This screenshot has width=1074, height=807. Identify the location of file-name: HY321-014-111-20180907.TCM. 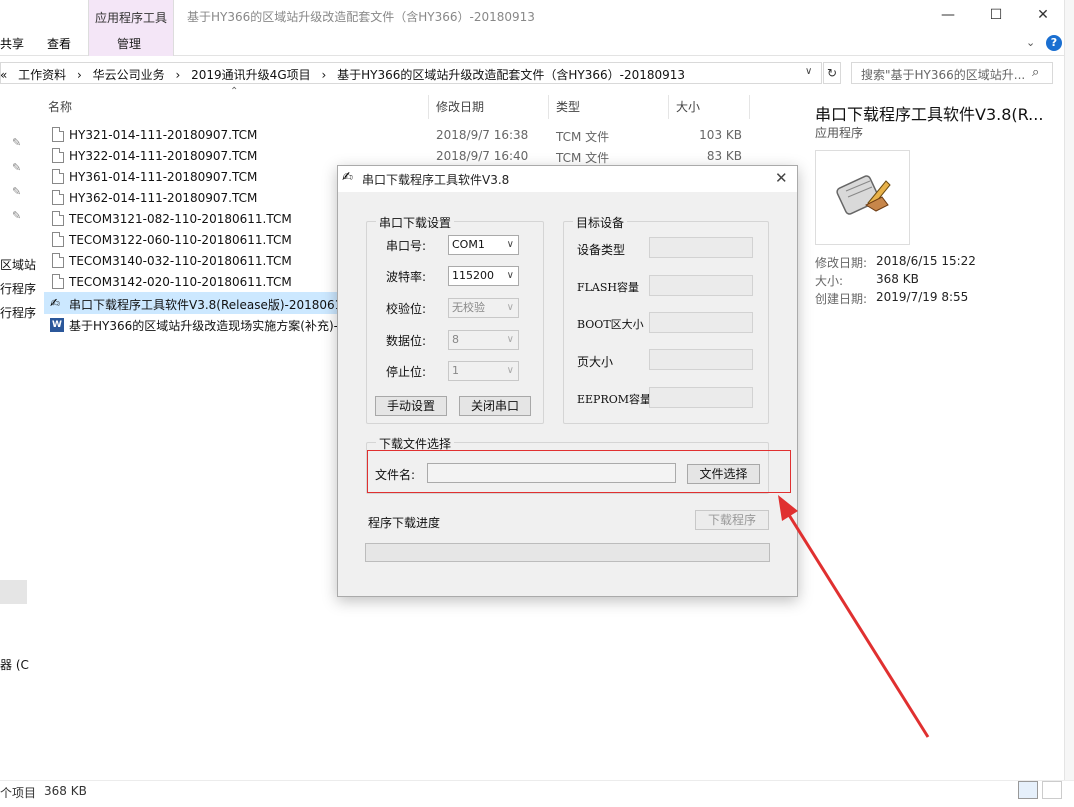
(163, 135).